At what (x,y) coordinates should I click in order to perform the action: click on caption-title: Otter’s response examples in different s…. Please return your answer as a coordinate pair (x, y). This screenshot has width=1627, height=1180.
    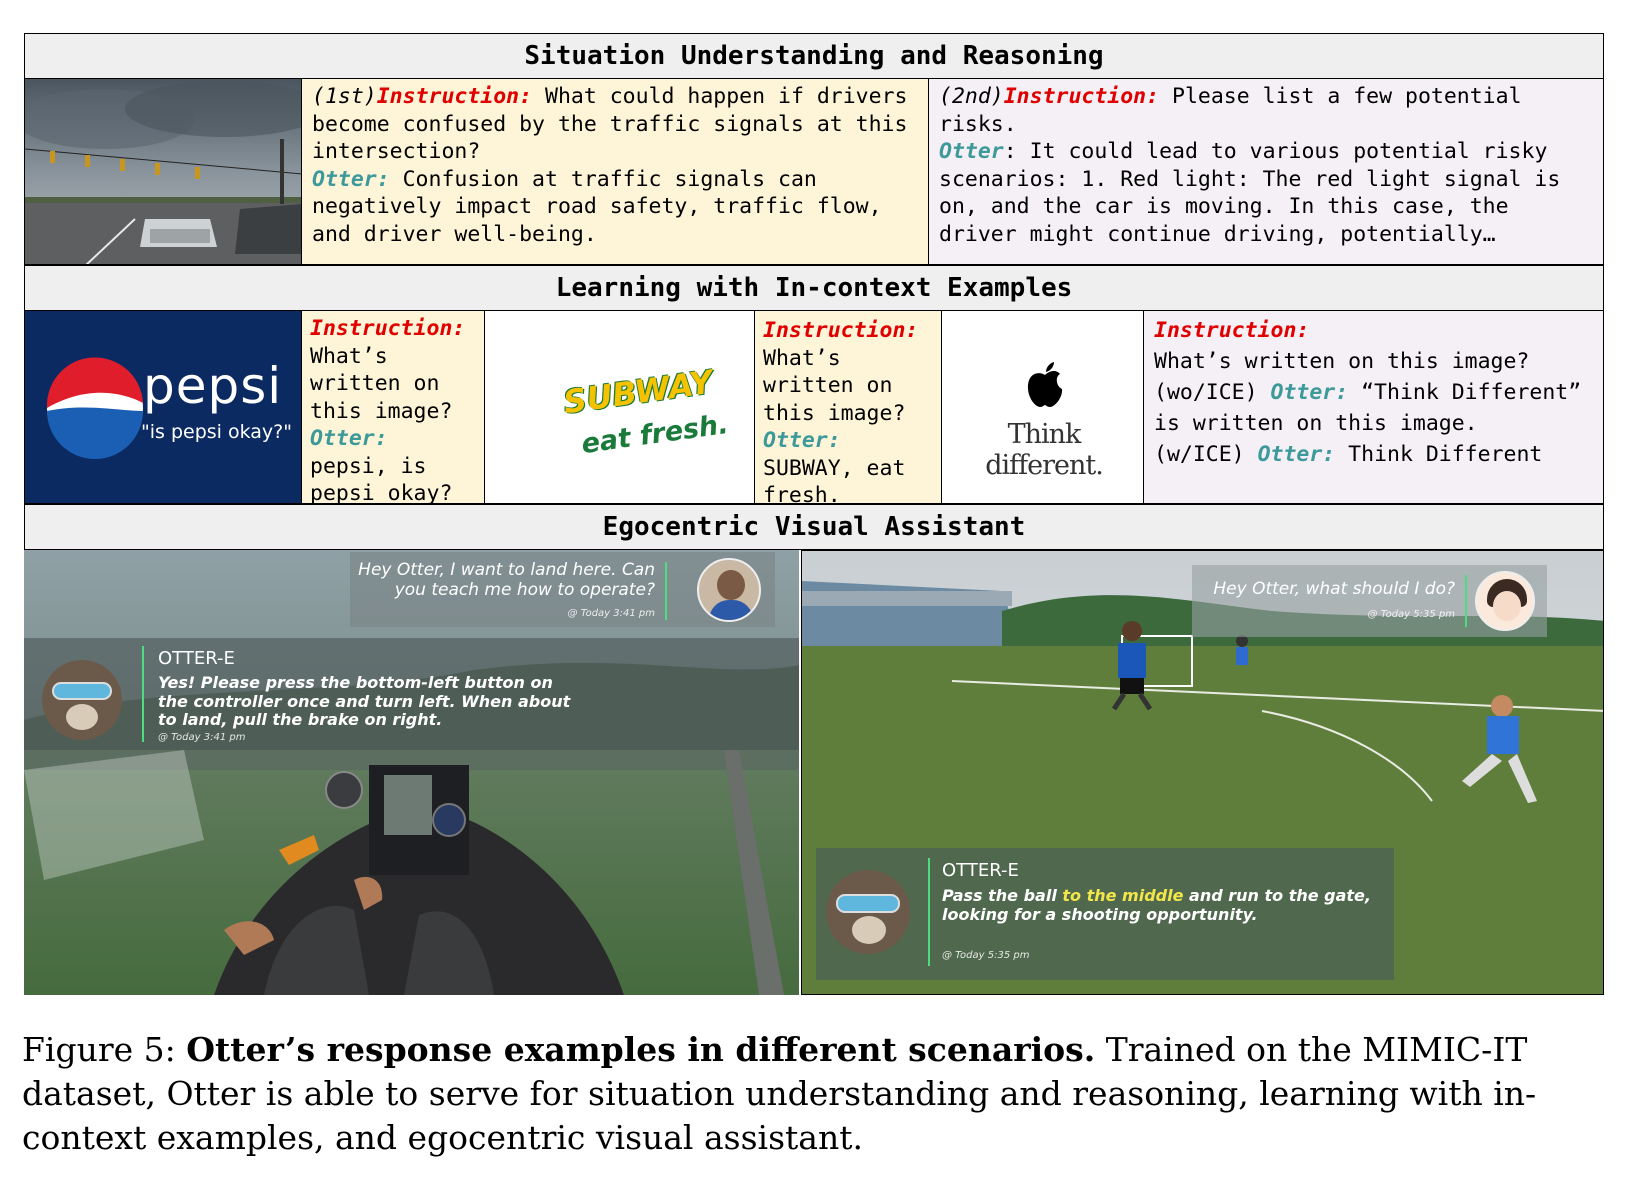
    Looking at the image, I should click on (641, 1049).